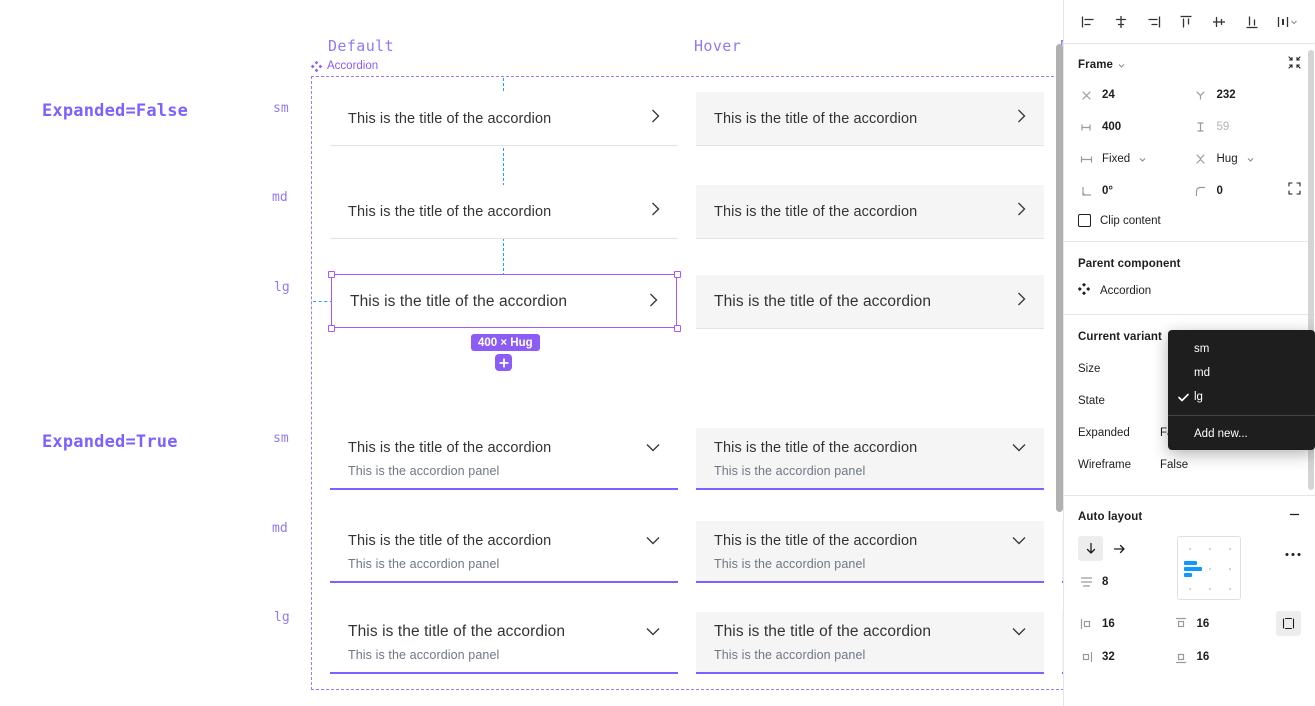 The width and height of the screenshot is (1315, 706). What do you see at coordinates (1186, 22) in the screenshot?
I see `align-top-icon` at bounding box center [1186, 22].